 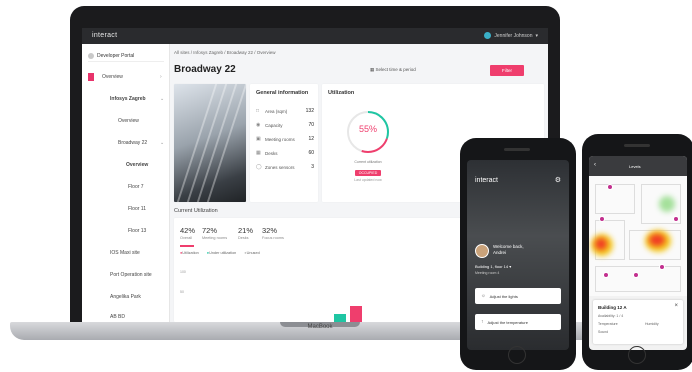 What do you see at coordinates (196, 211) in the screenshot?
I see `current-utilization-title: Current Utilization` at bounding box center [196, 211].